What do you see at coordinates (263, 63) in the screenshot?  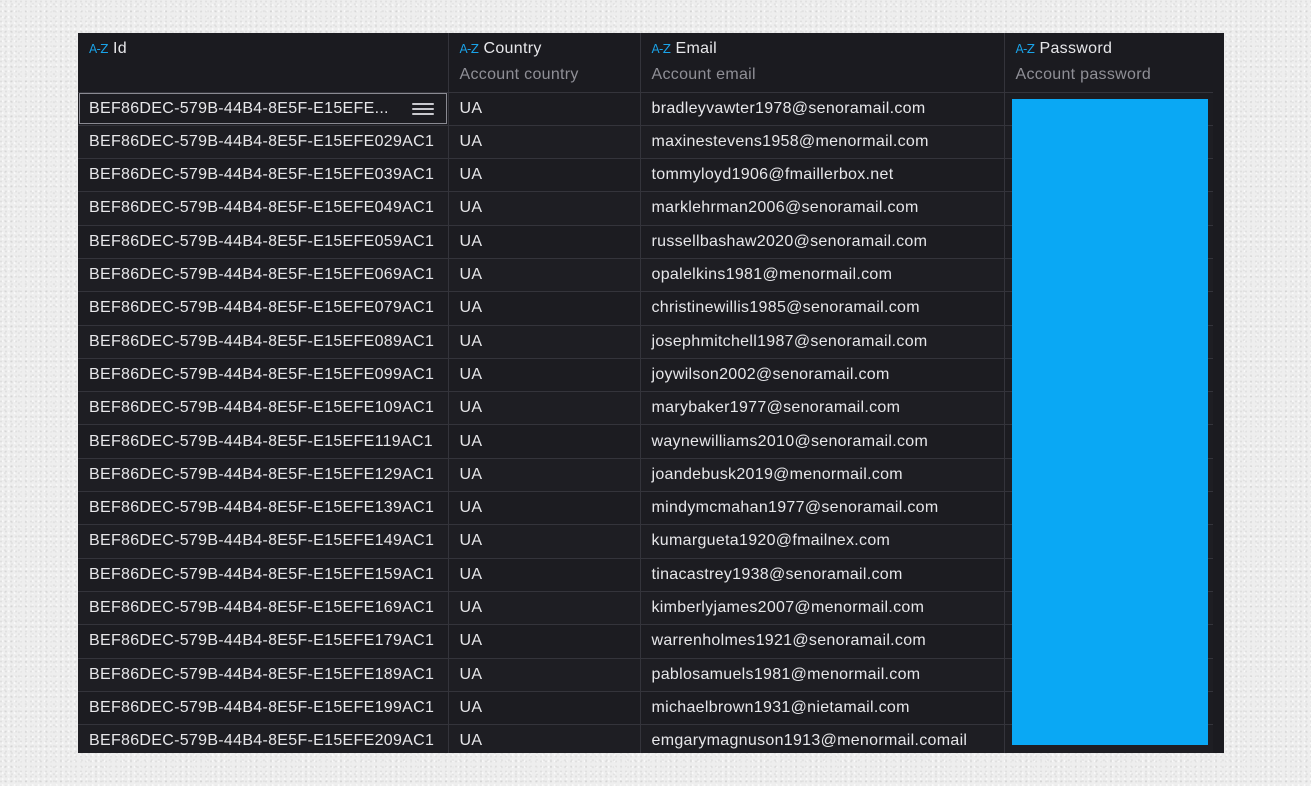 I see `column-header-id: A-Z Id` at bounding box center [263, 63].